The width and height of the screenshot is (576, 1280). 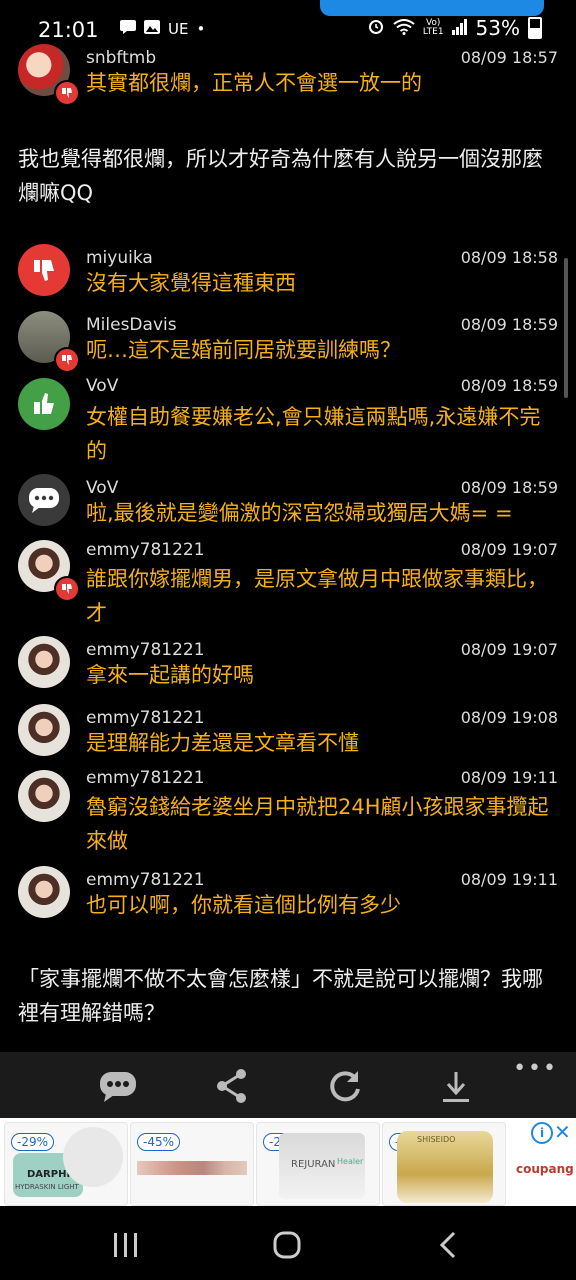 What do you see at coordinates (509, 257) in the screenshot?
I see `comment-timestamp: 08/09 18:58` at bounding box center [509, 257].